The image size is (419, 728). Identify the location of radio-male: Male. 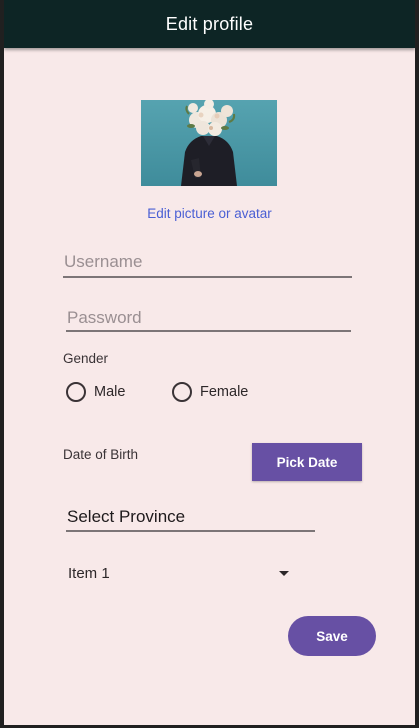
(95, 392).